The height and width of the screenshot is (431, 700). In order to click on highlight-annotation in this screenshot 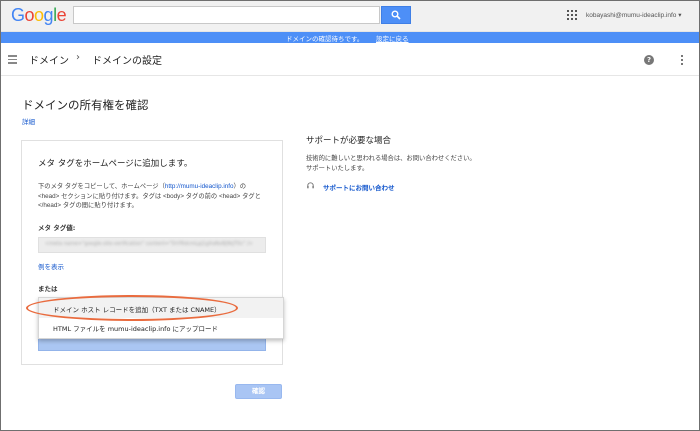, I will do `click(132, 308)`.